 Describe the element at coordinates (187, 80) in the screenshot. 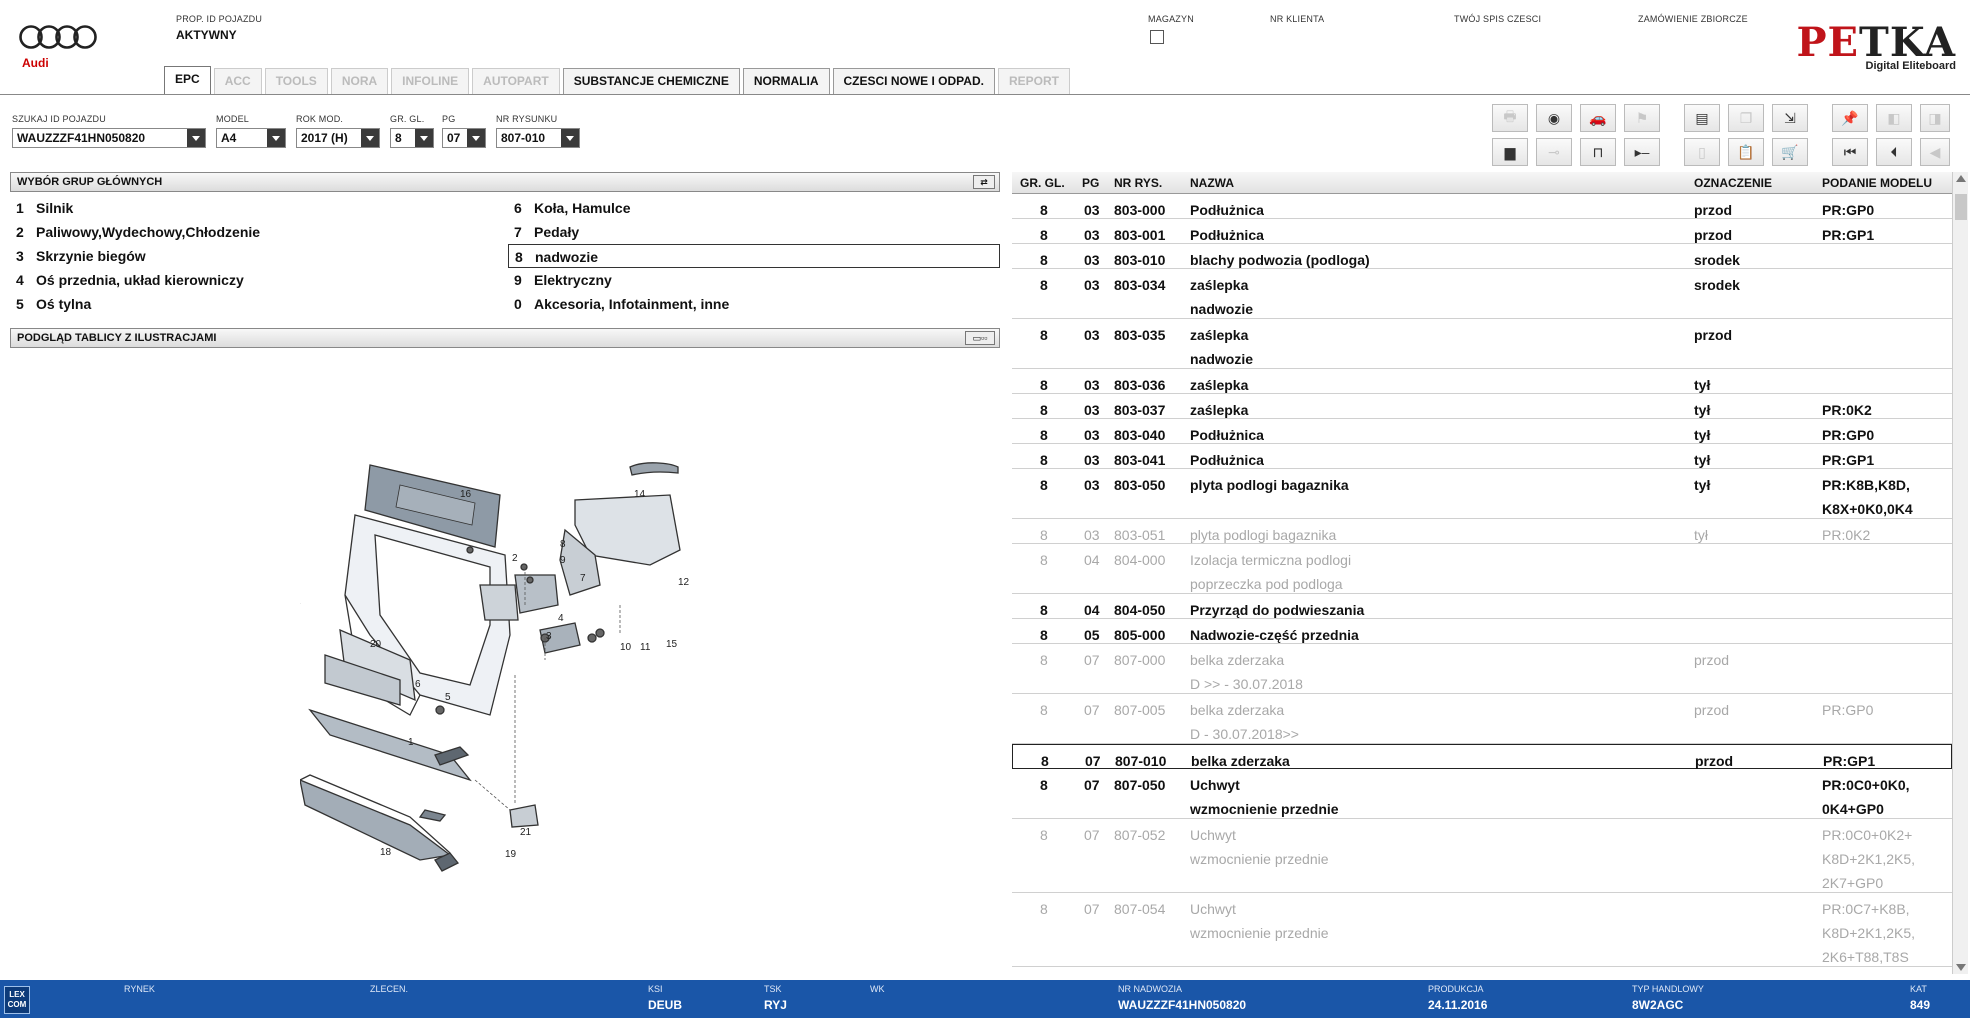

I see `tab-epc: EPC` at that location.